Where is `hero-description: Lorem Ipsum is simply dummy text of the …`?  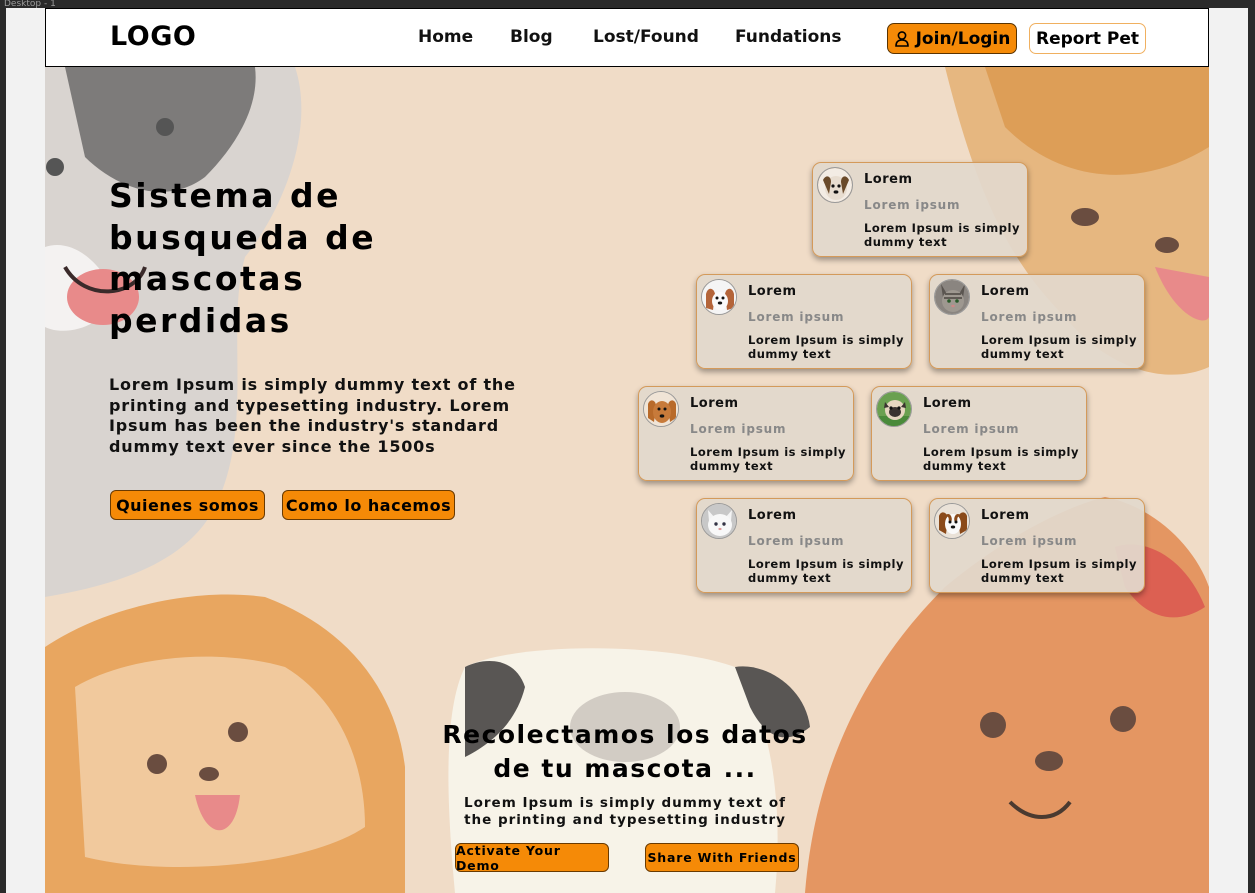 hero-description: Lorem Ipsum is simply dummy text of the … is located at coordinates (312, 415).